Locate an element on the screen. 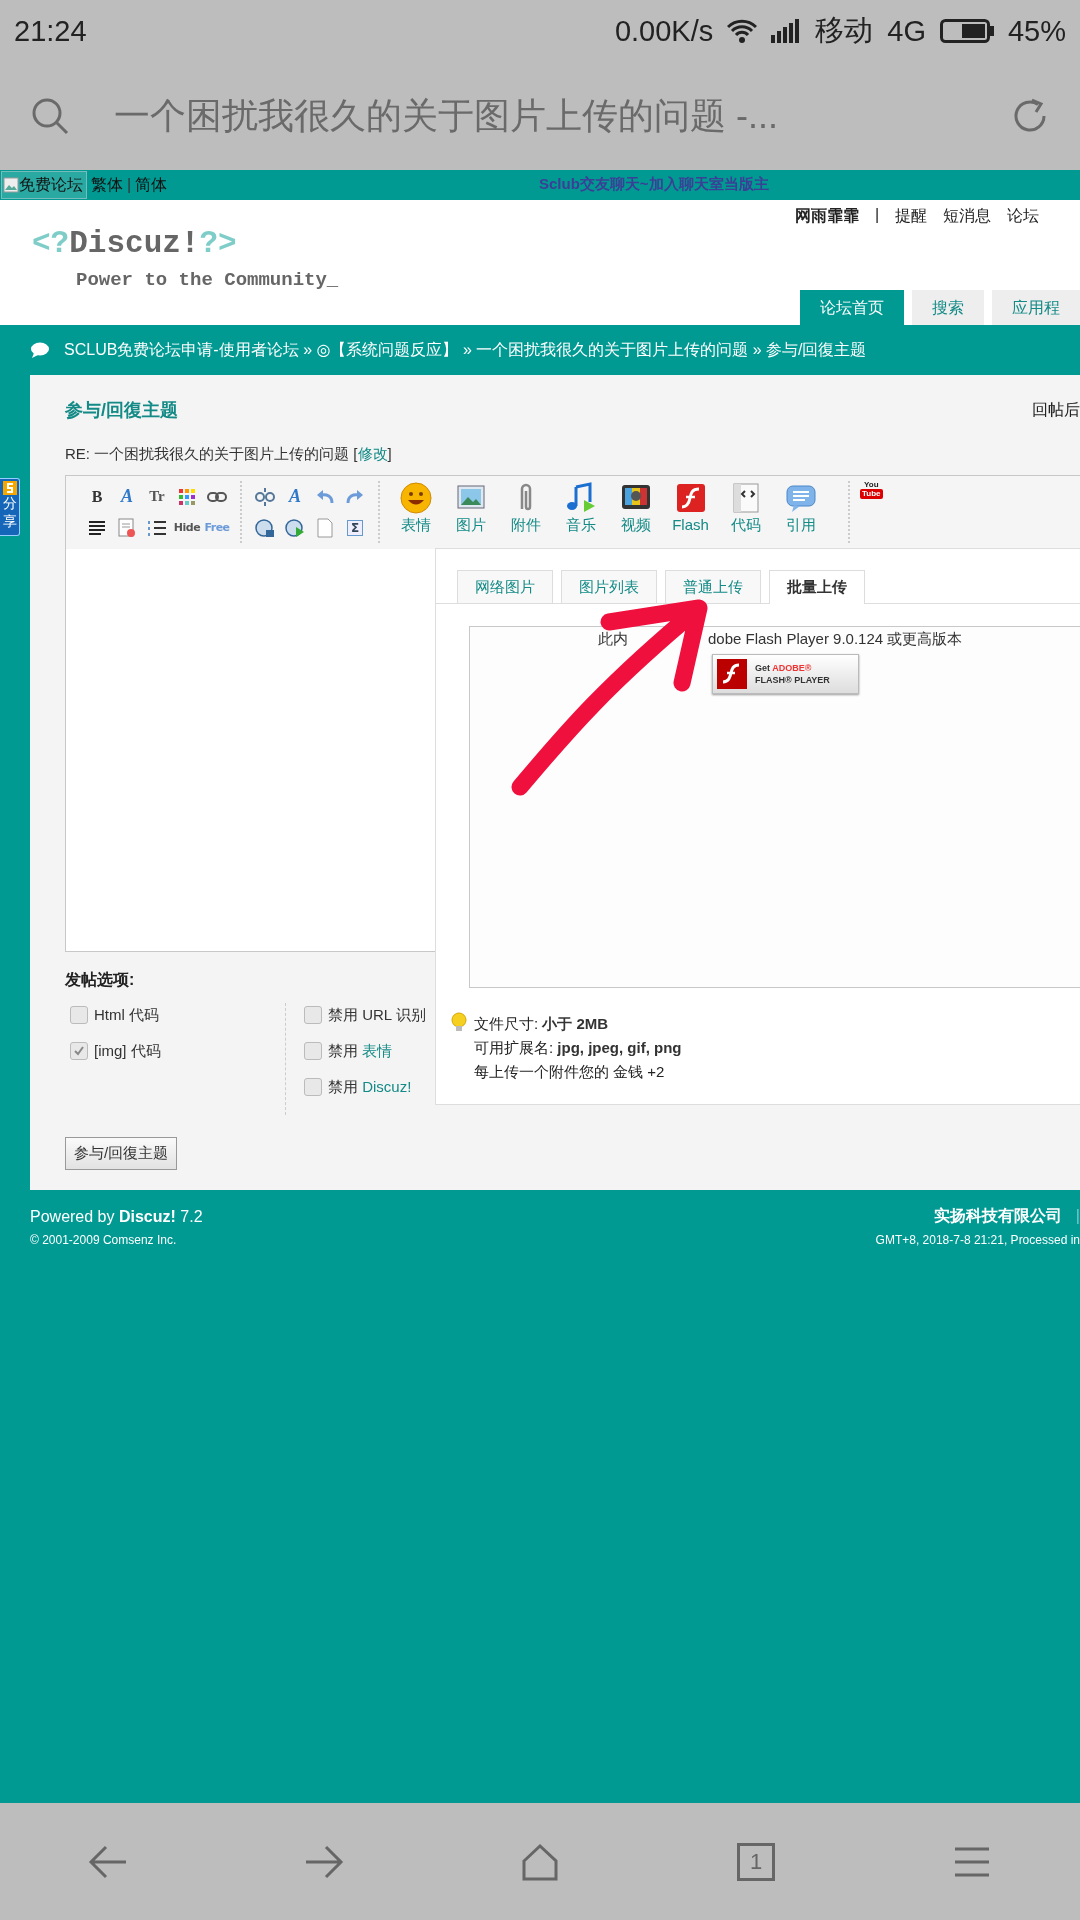 The image size is (1080, 1920). upload-info-line: 每上传一个附件您的 金钱 +2 is located at coordinates (570, 1072).